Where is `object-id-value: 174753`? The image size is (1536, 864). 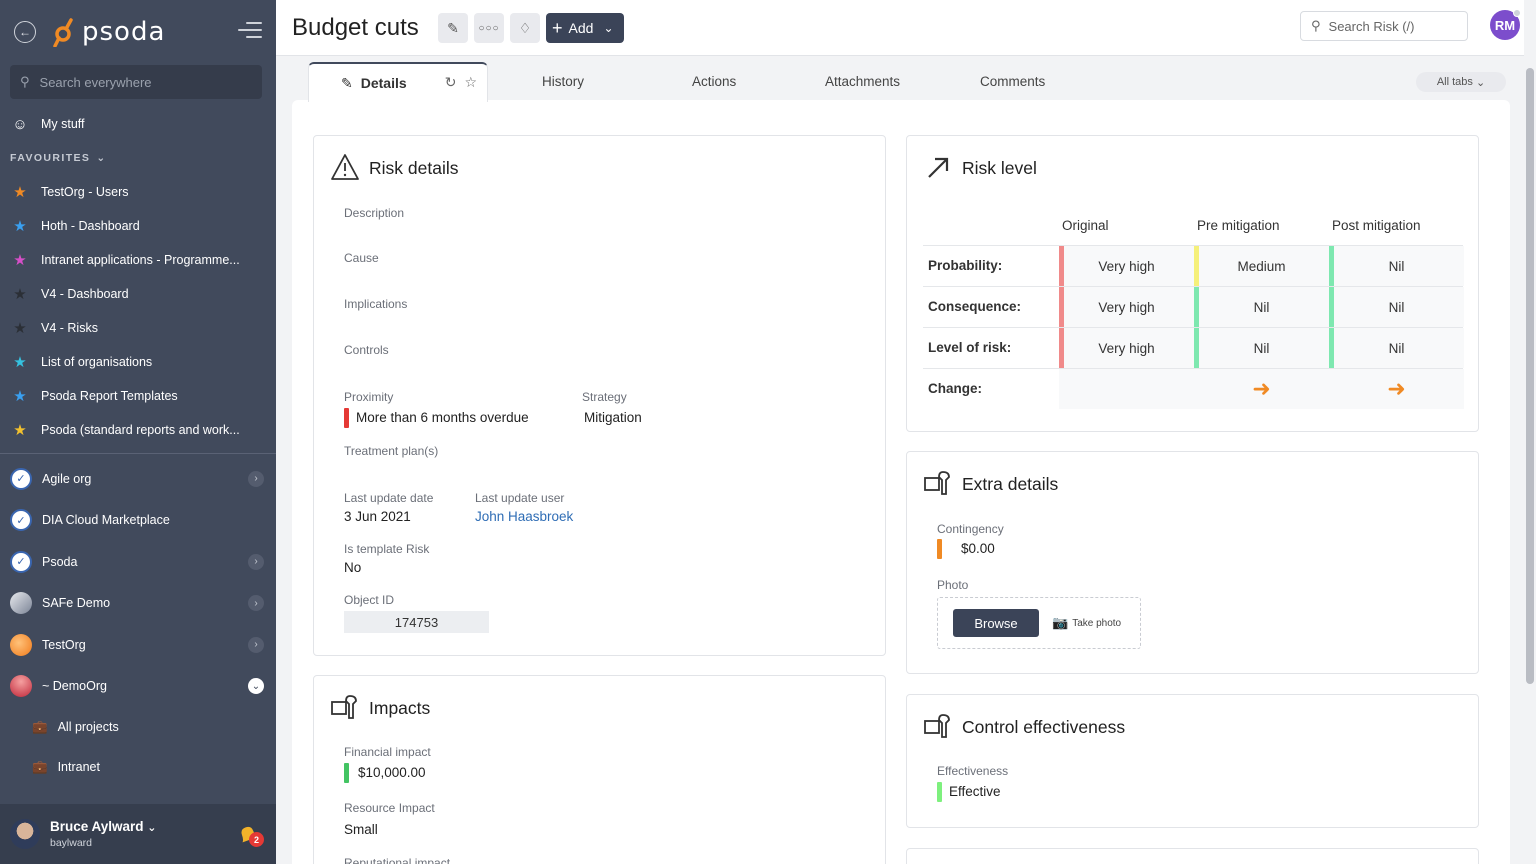 object-id-value: 174753 is located at coordinates (416, 622).